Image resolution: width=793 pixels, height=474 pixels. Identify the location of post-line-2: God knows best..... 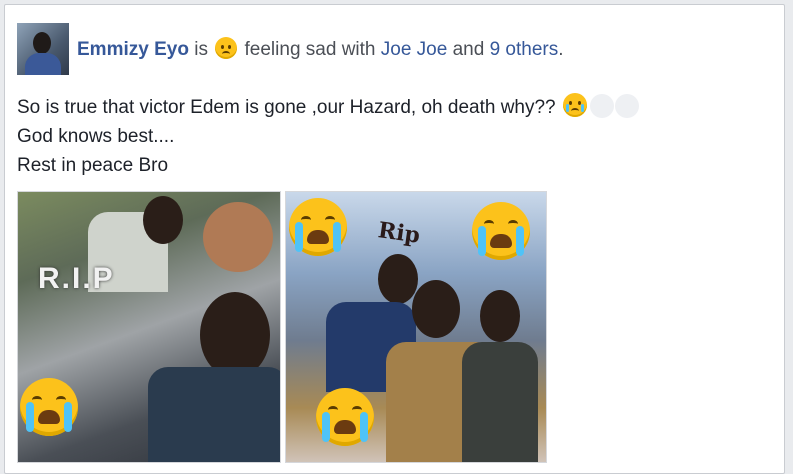
(96, 136).